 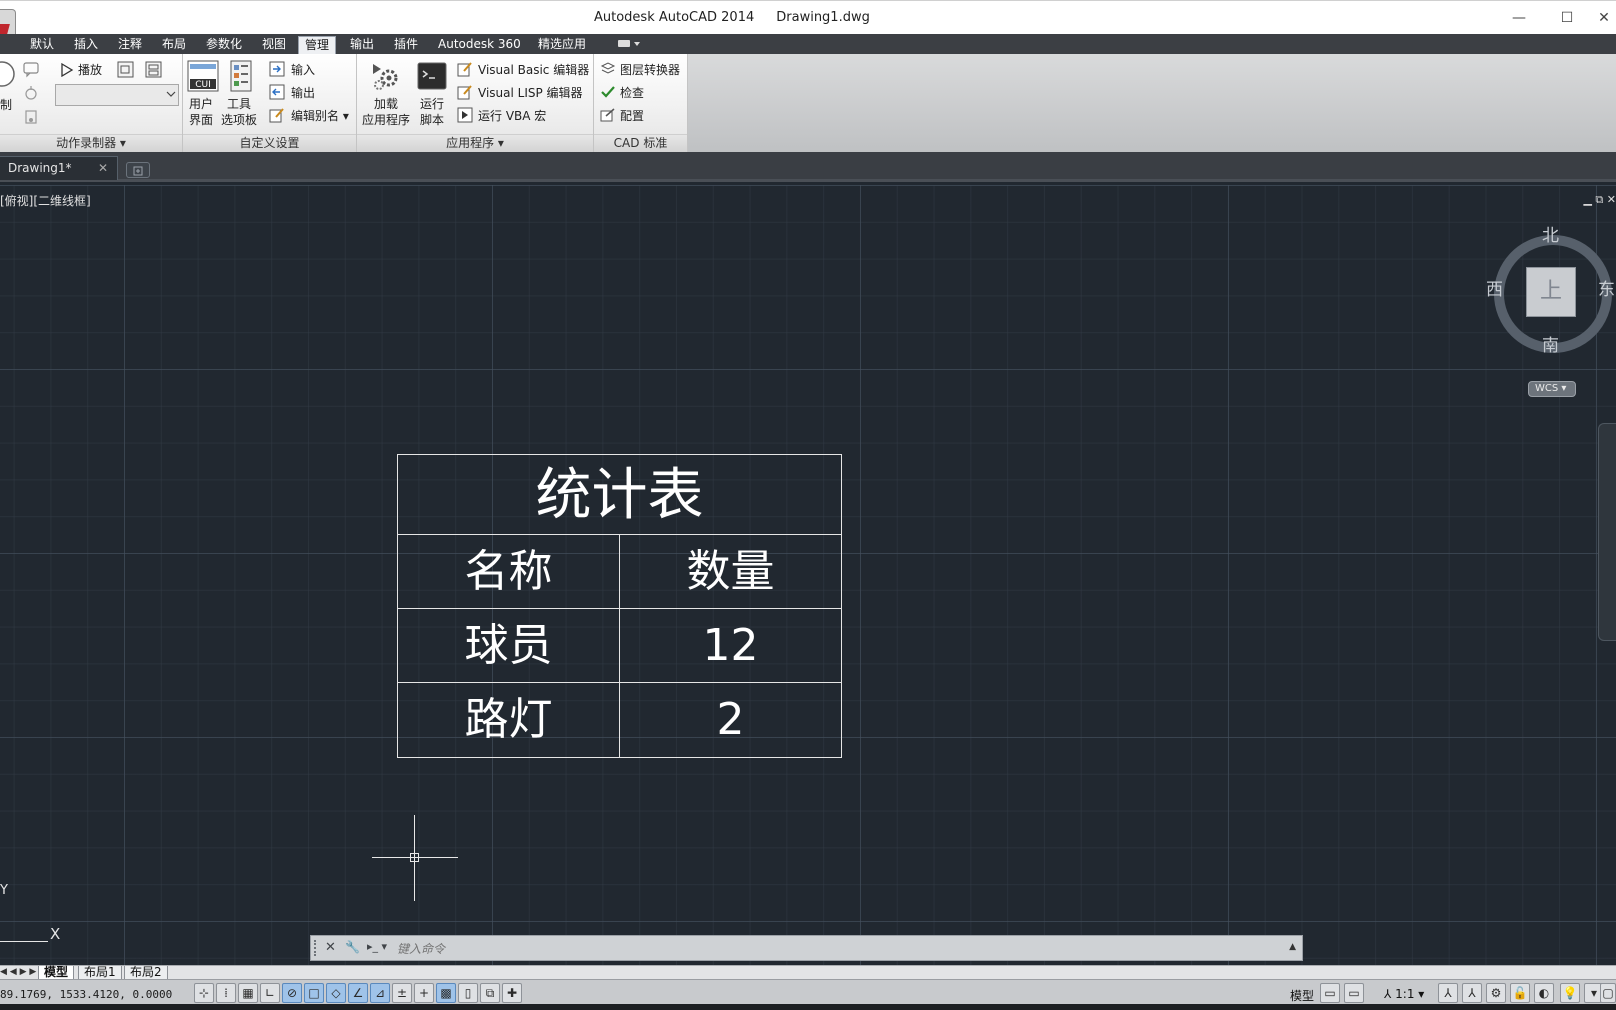 What do you see at coordinates (117, 97) in the screenshot?
I see `macro-select-dropdown` at bounding box center [117, 97].